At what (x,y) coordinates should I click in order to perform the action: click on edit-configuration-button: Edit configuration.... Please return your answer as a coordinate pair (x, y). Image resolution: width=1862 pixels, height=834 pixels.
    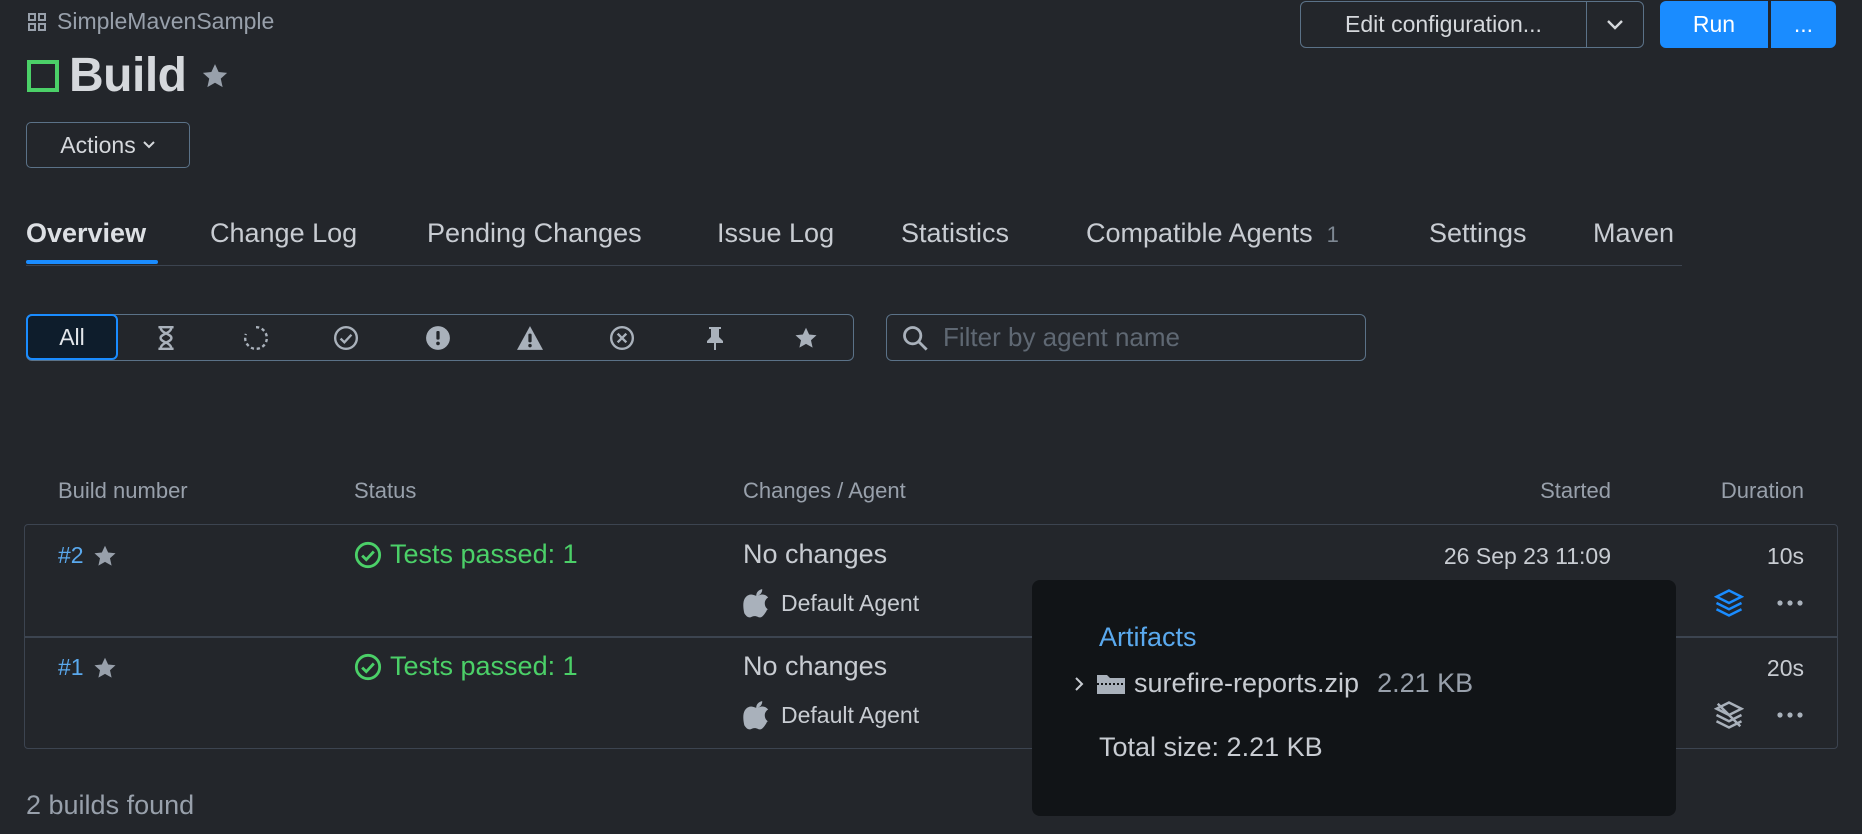
    Looking at the image, I should click on (1444, 24).